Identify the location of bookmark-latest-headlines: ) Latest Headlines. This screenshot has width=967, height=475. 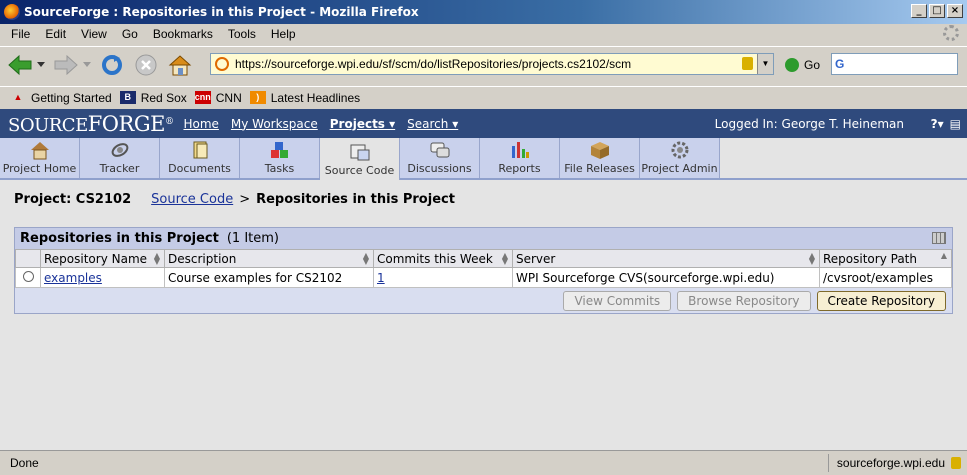
(305, 97).